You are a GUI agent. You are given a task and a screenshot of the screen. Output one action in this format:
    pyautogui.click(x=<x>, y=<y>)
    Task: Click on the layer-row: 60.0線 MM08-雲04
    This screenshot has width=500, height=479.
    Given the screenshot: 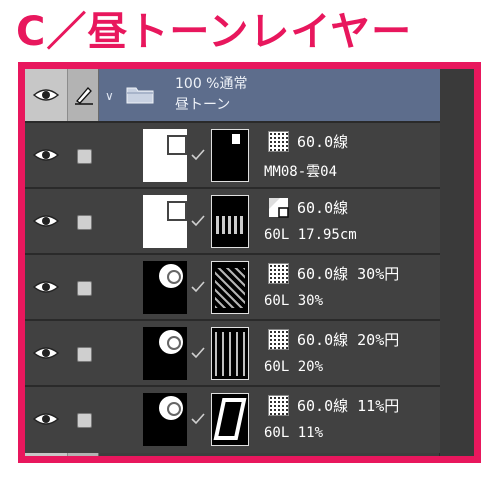 What is the action you would take?
    pyautogui.click(x=232, y=155)
    